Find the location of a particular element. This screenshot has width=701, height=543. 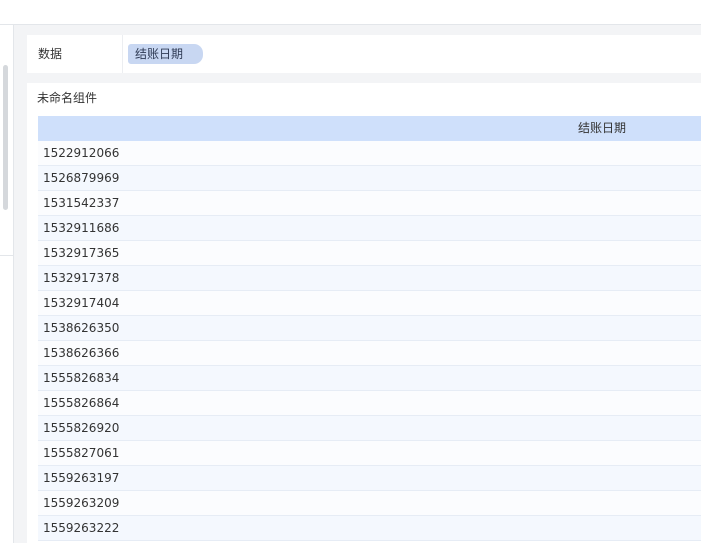

data-field-bar: 数据 结账日期 is located at coordinates (364, 54).